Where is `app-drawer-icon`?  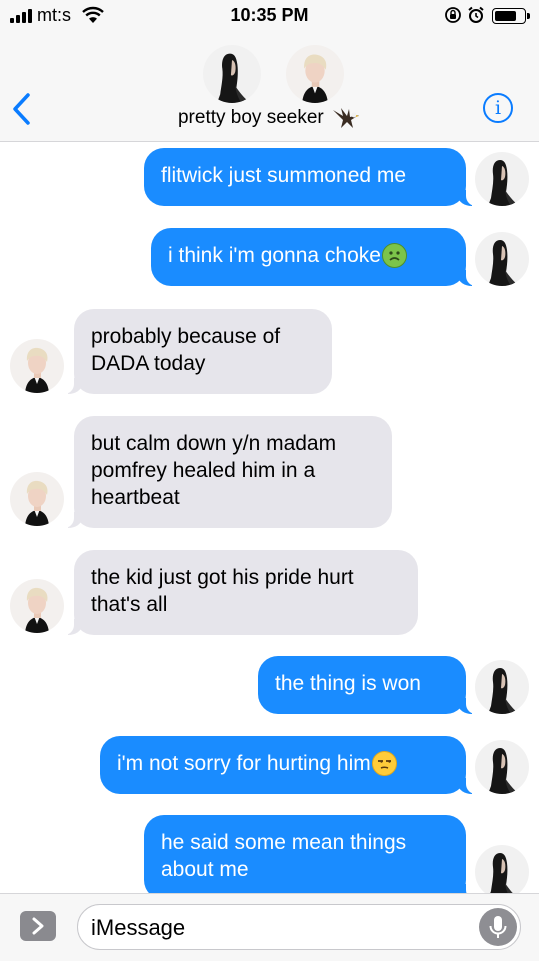 app-drawer-icon is located at coordinates (38, 926).